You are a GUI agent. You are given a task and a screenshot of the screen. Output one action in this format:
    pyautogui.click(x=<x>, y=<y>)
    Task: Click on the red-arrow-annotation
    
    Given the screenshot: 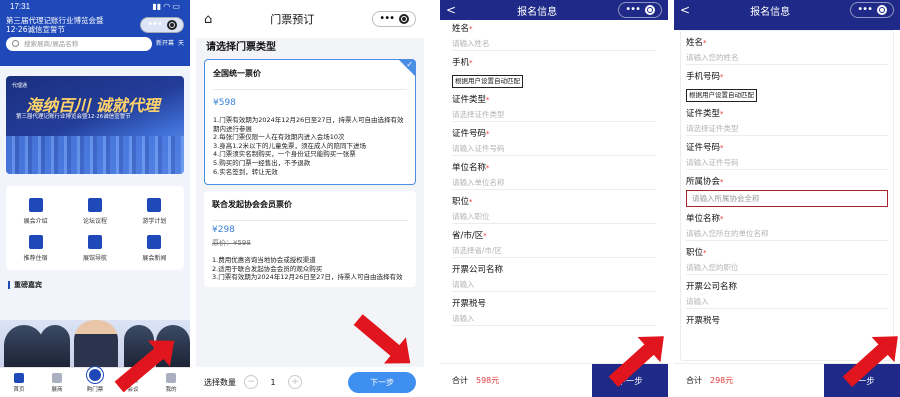 What is the action you would take?
    pyautogui.click(x=378, y=336)
    